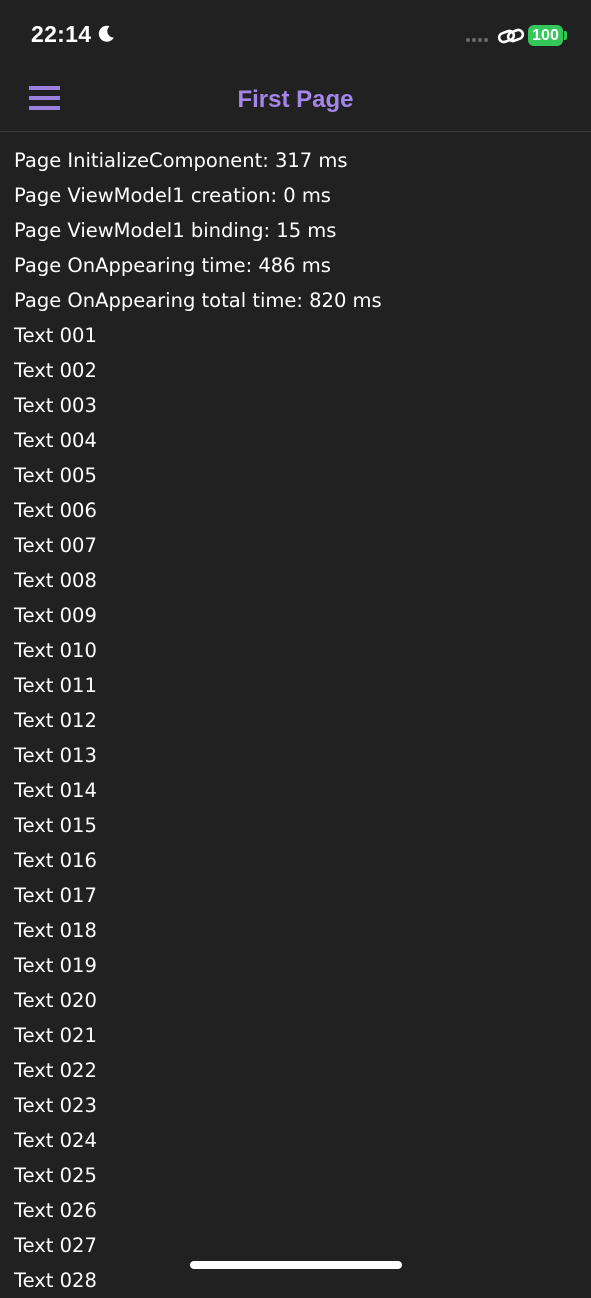 This screenshot has width=591, height=1298. Describe the element at coordinates (172, 195) in the screenshot. I see `timing-viewmodel-creation: Page ViewModel1 creation: 0 ms` at that location.